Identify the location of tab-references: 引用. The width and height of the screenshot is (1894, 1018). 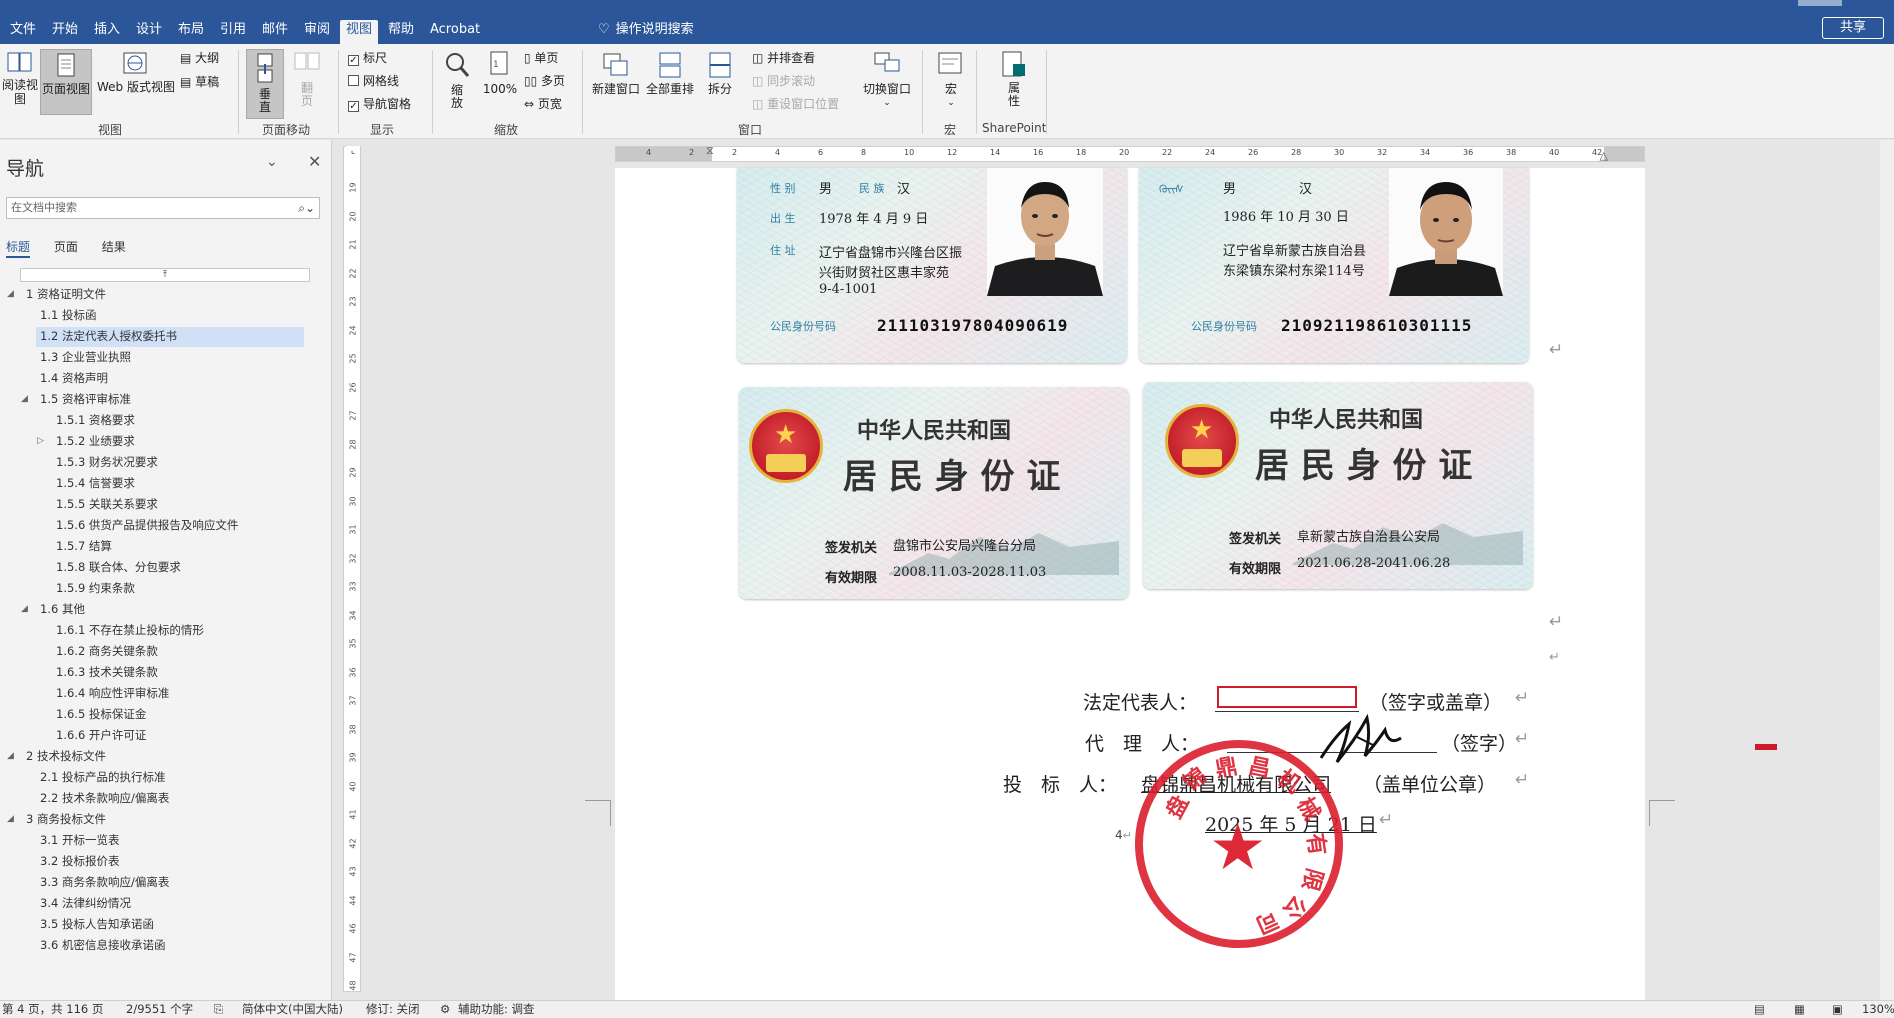
(233, 32).